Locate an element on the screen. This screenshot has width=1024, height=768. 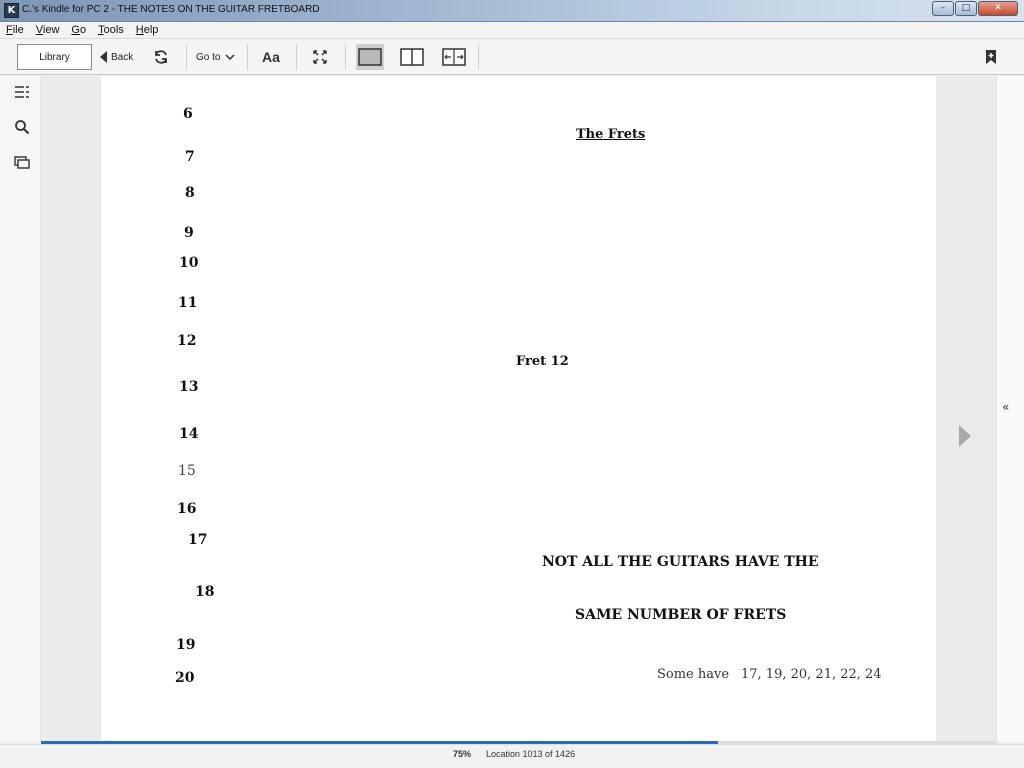
fret-number: 17 is located at coordinates (198, 540).